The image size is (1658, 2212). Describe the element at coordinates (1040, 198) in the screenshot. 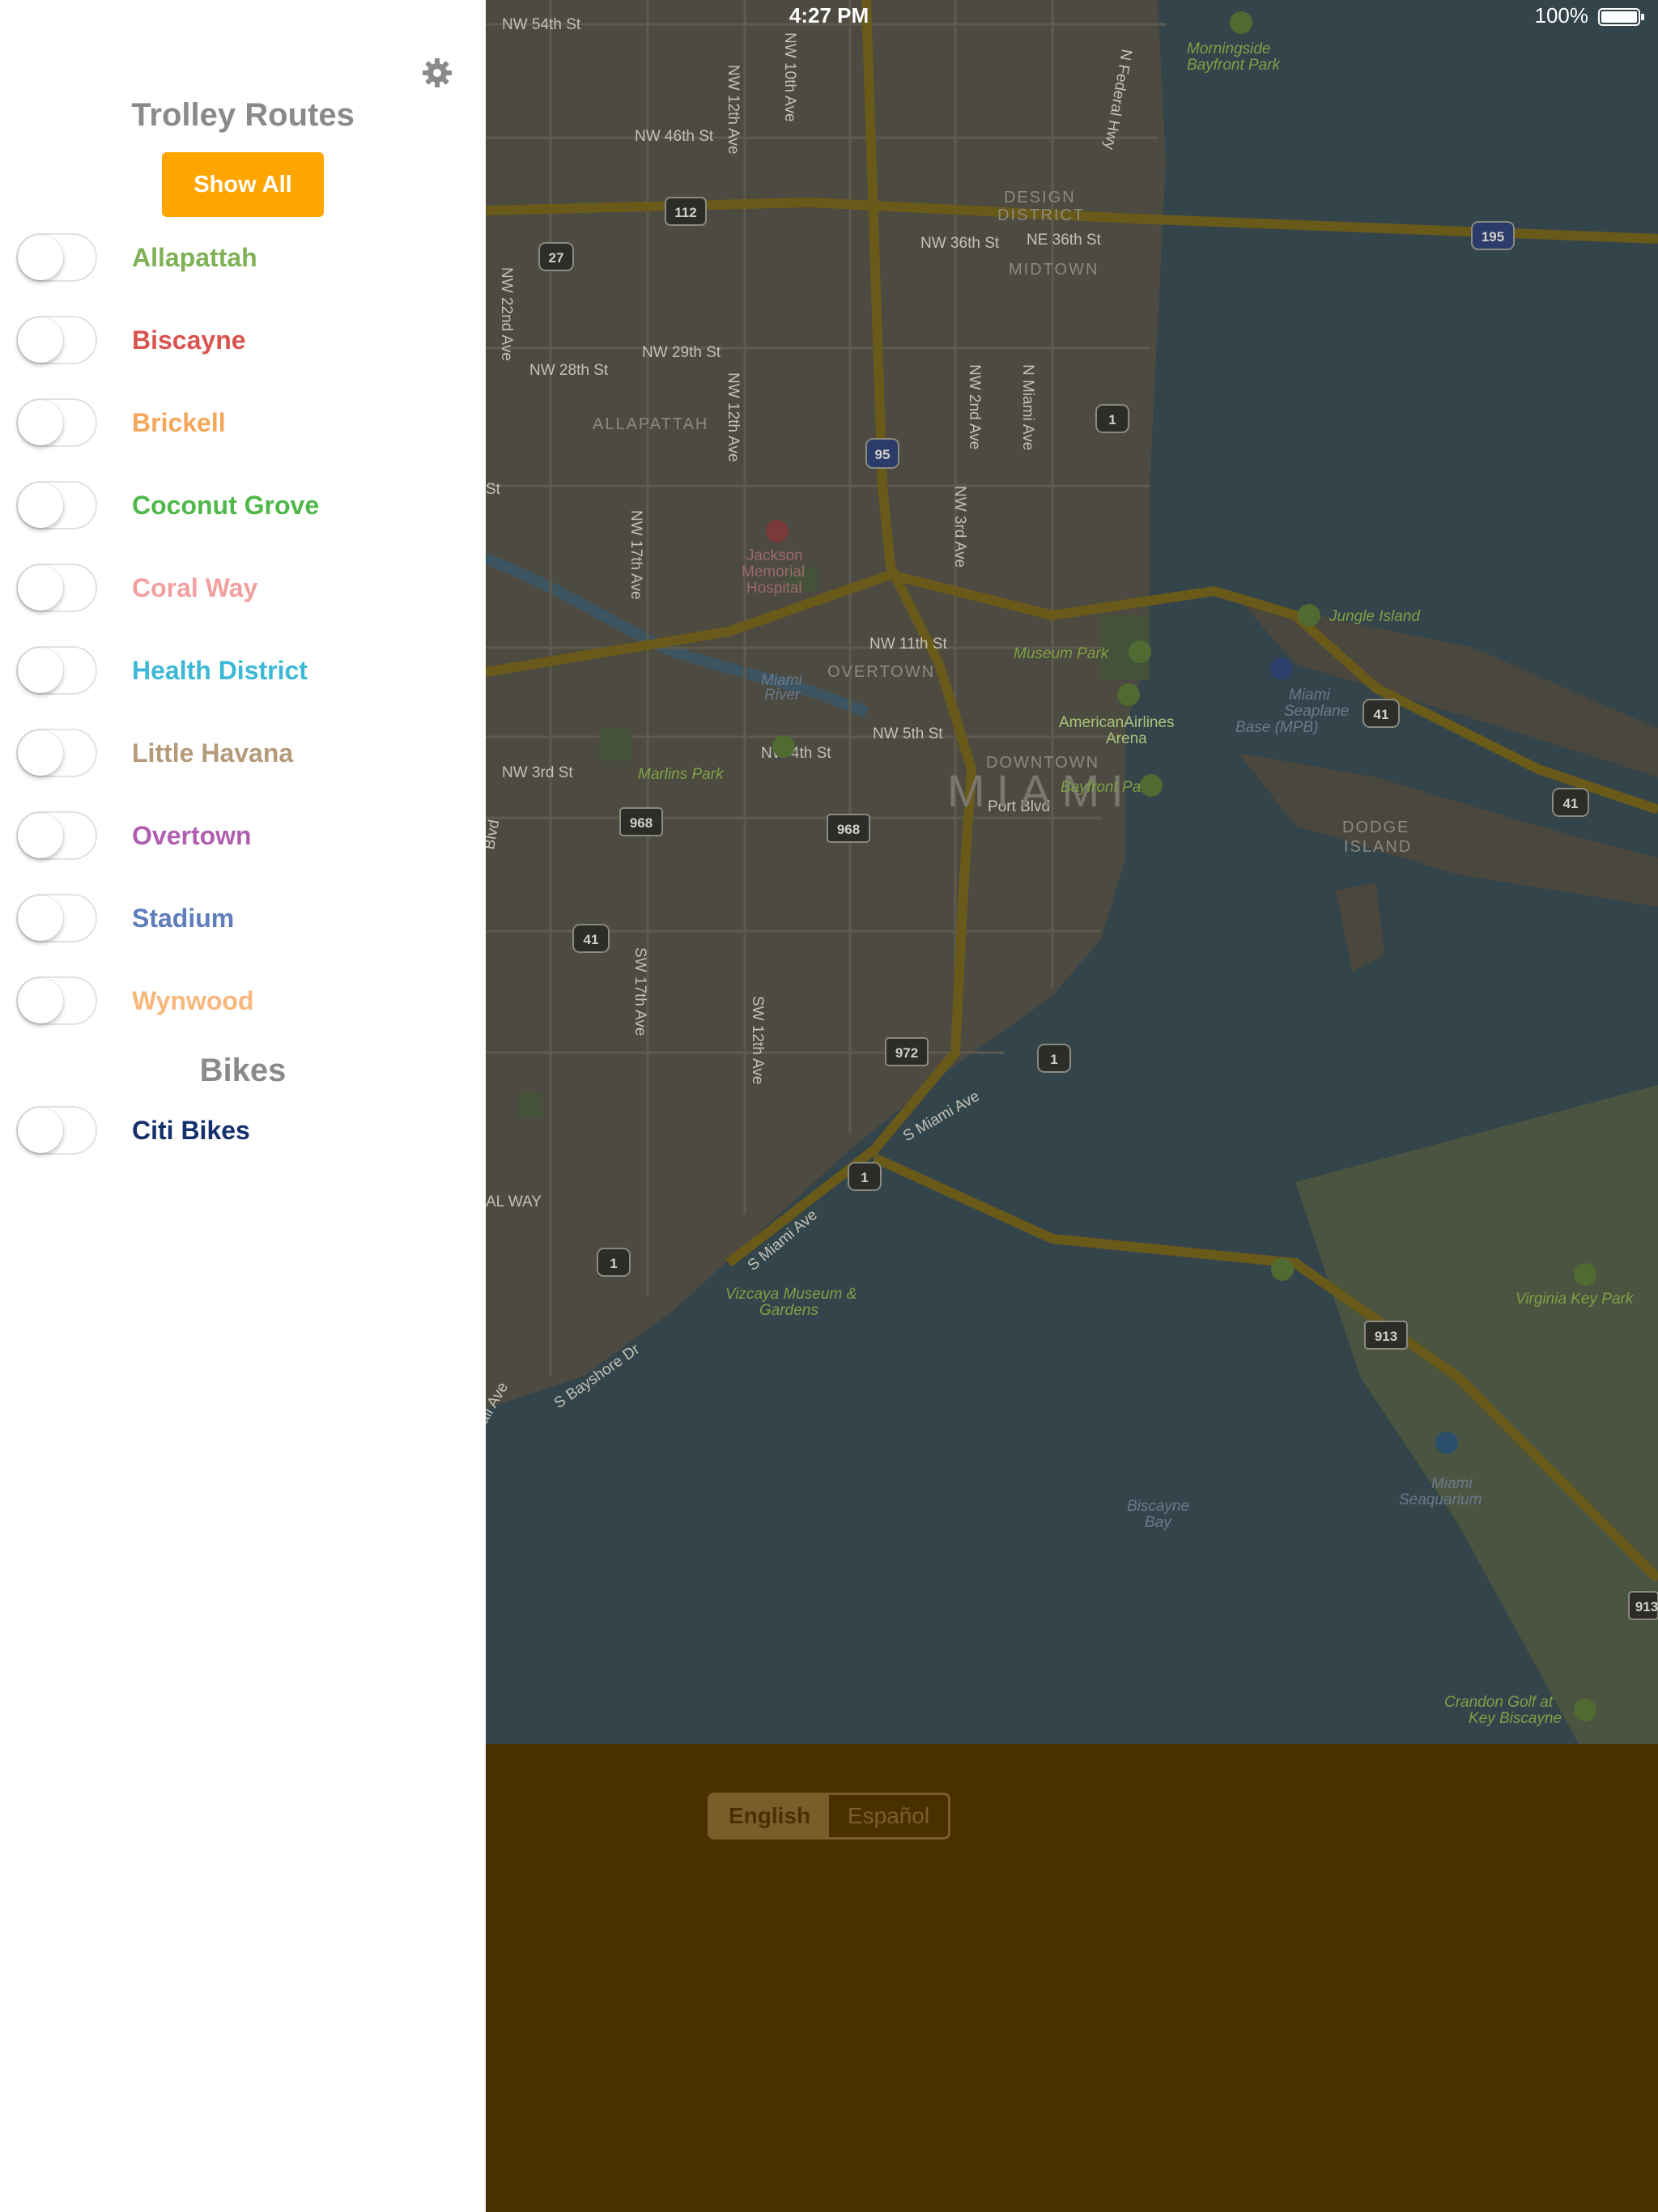

I see `map-label-design: DESIGN` at that location.